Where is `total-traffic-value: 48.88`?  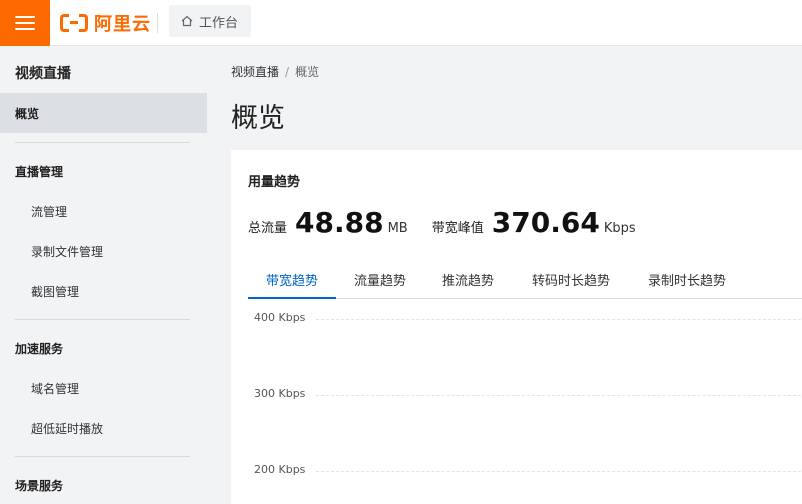 total-traffic-value: 48.88 is located at coordinates (339, 222).